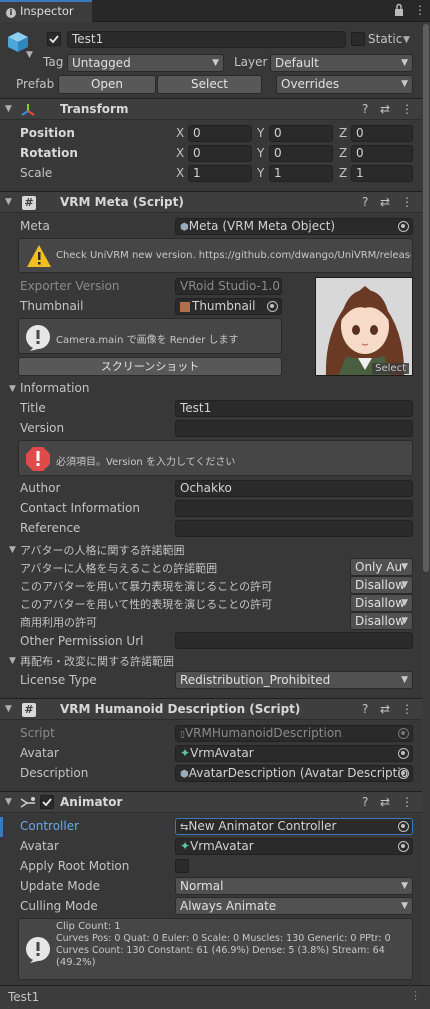 The image size is (430, 1009). Describe the element at coordinates (145, 63) in the screenshot. I see `tag-dropdown: Untagged ▼` at that location.